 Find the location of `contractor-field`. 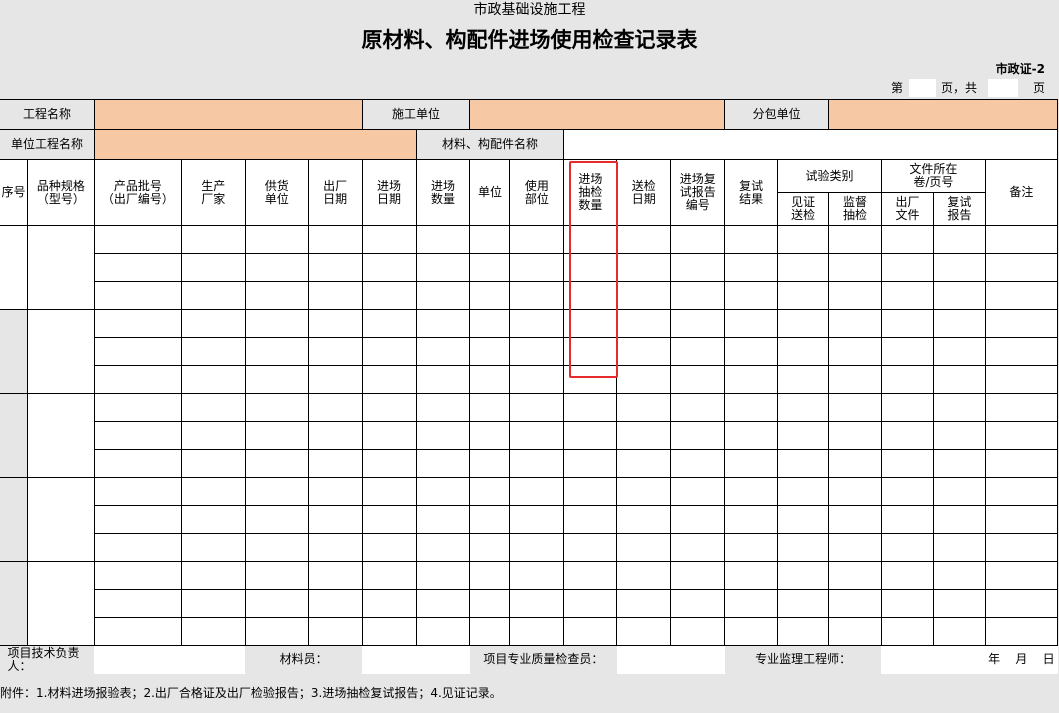

contractor-field is located at coordinates (597, 114).